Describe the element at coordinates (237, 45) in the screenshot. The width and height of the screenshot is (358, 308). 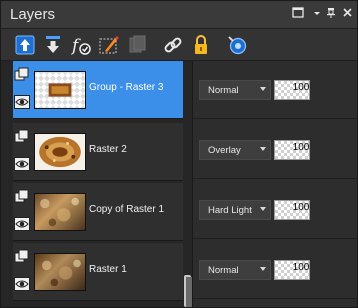
I see `visibility-toggle-icon` at that location.